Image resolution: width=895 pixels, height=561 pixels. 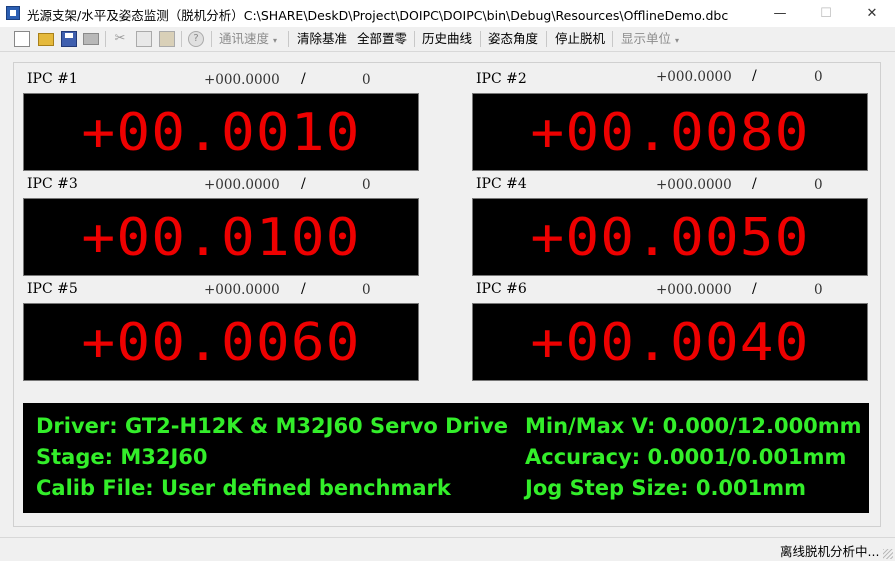 I want to click on jog-step-info: Jog Step Size: 0.001mm, so click(x=666, y=488).